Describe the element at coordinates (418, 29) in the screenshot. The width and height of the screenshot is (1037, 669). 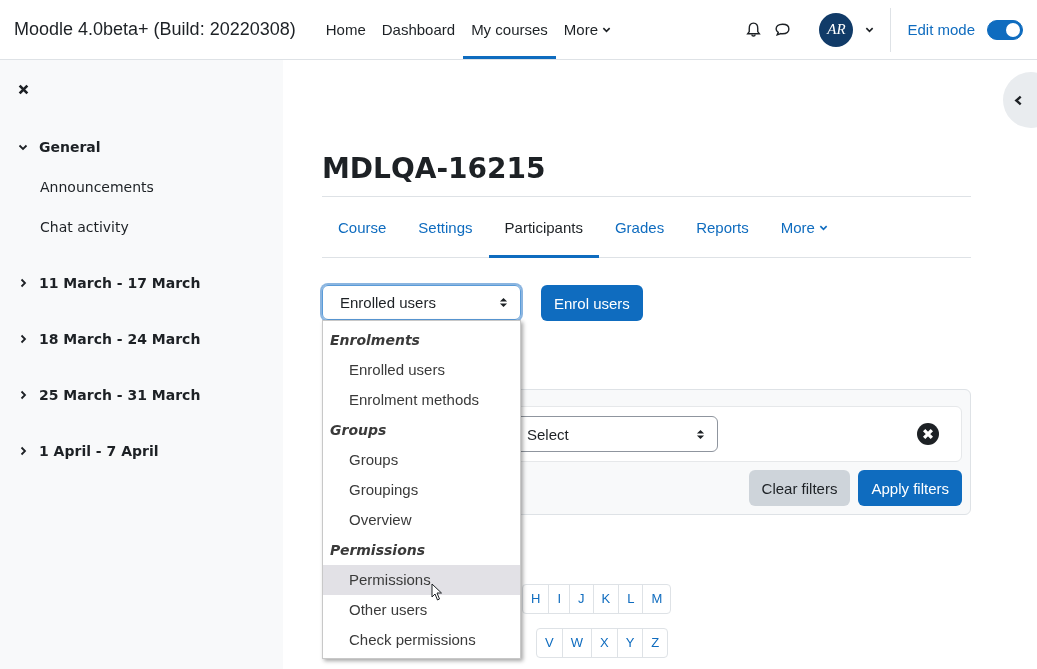
I see `nav-link: Dashboard` at that location.